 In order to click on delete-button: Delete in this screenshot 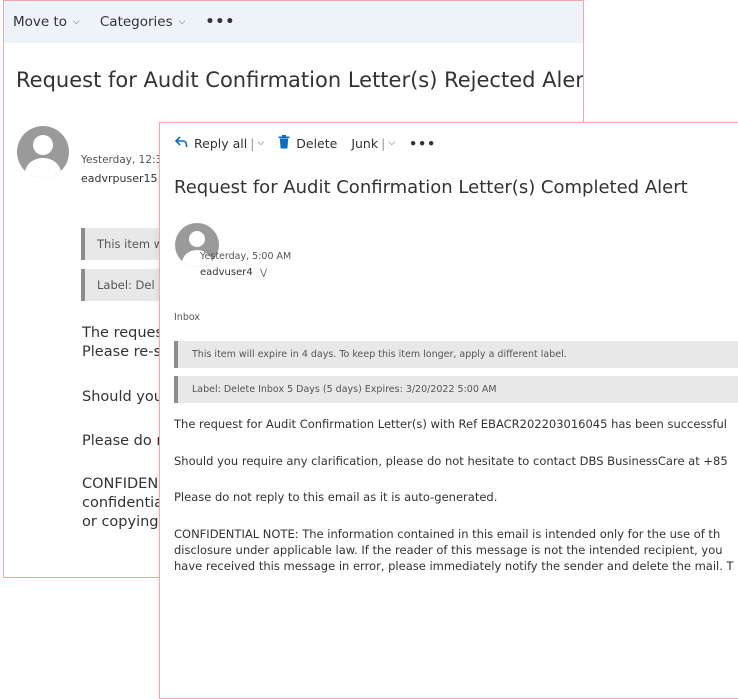, I will do `click(308, 143)`.